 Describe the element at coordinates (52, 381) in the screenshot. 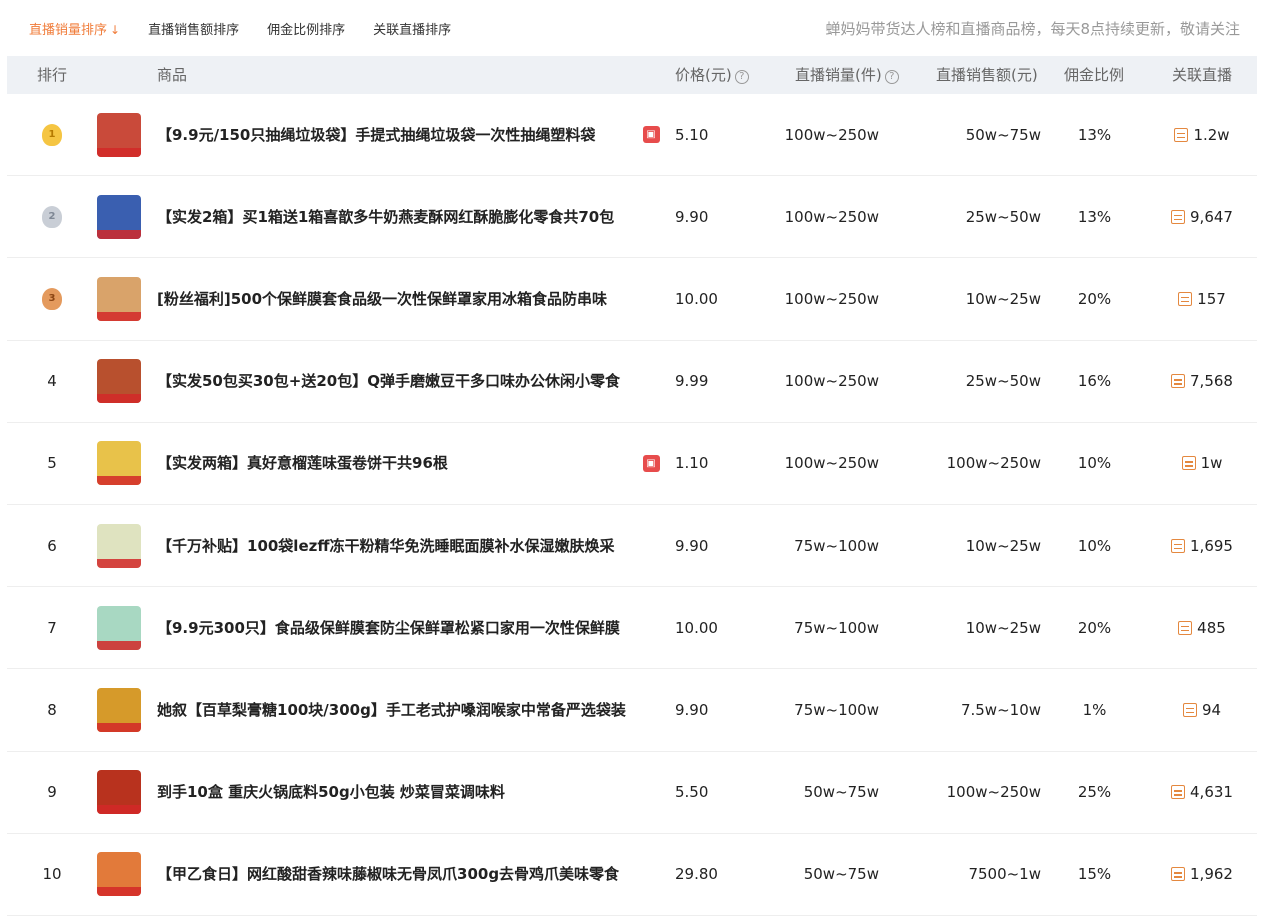

I see `rank-cell: 4` at that location.